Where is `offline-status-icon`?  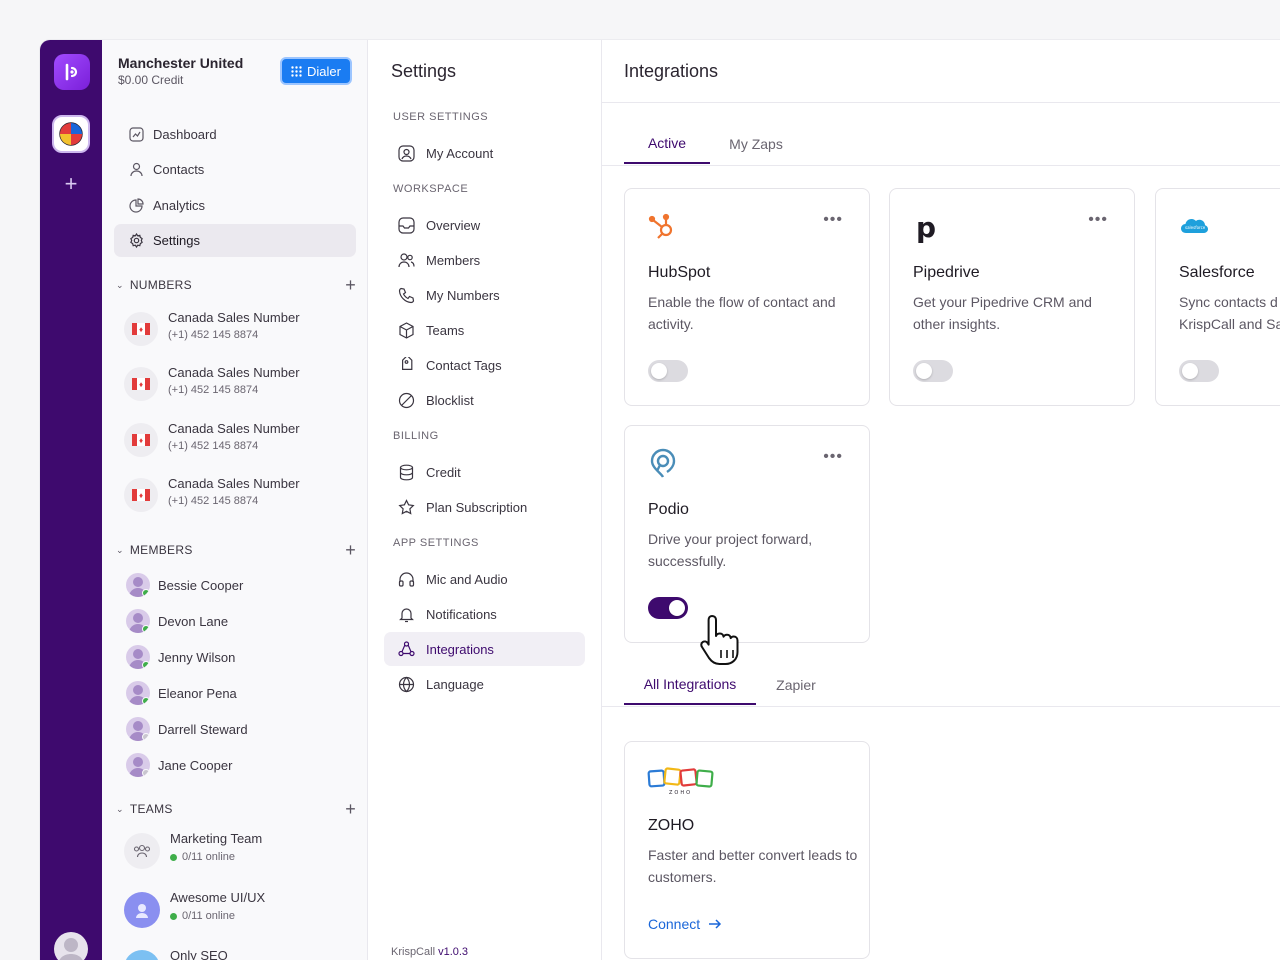 offline-status-icon is located at coordinates (146, 773).